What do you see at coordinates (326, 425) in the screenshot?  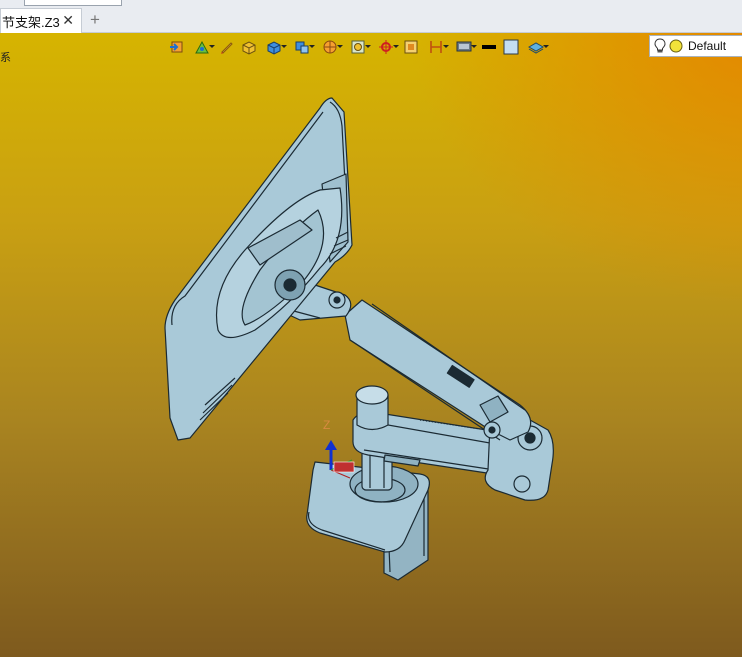 I see `triad-z-label: Z` at bounding box center [326, 425].